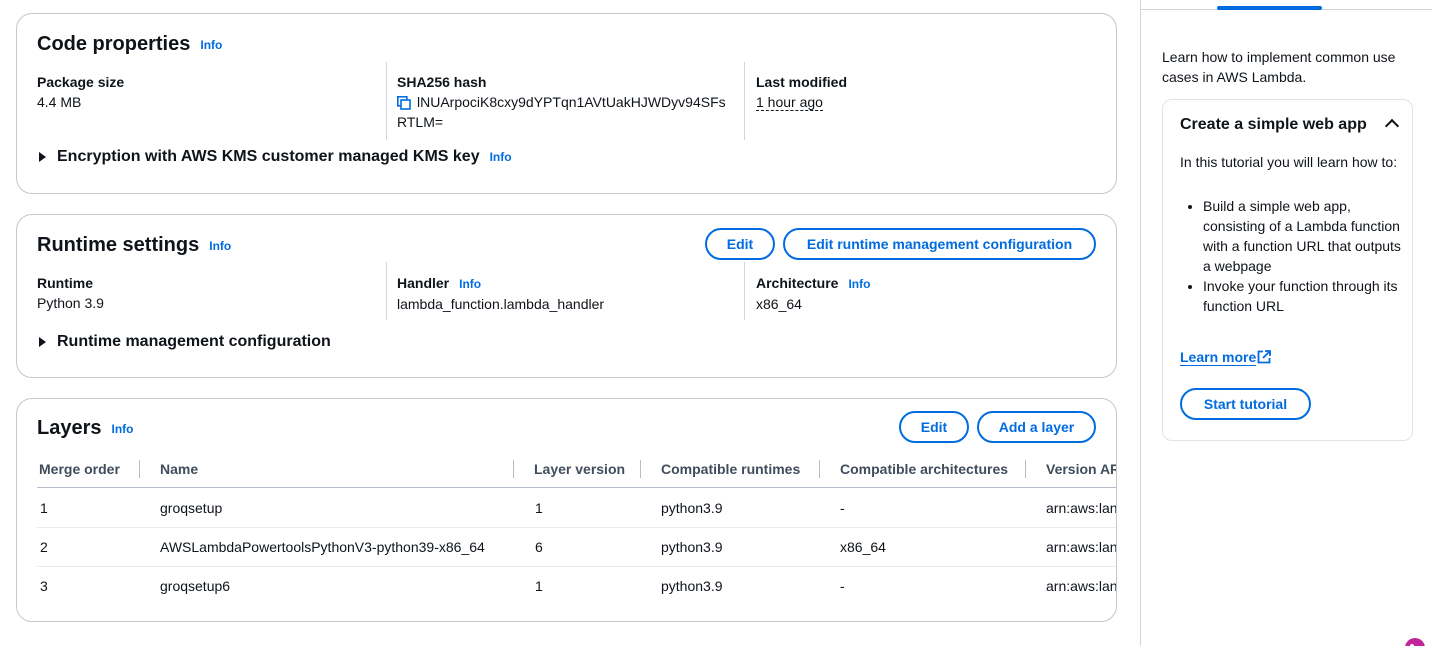 The width and height of the screenshot is (1432, 646). I want to click on architecture-label: Architecture, so click(797, 283).